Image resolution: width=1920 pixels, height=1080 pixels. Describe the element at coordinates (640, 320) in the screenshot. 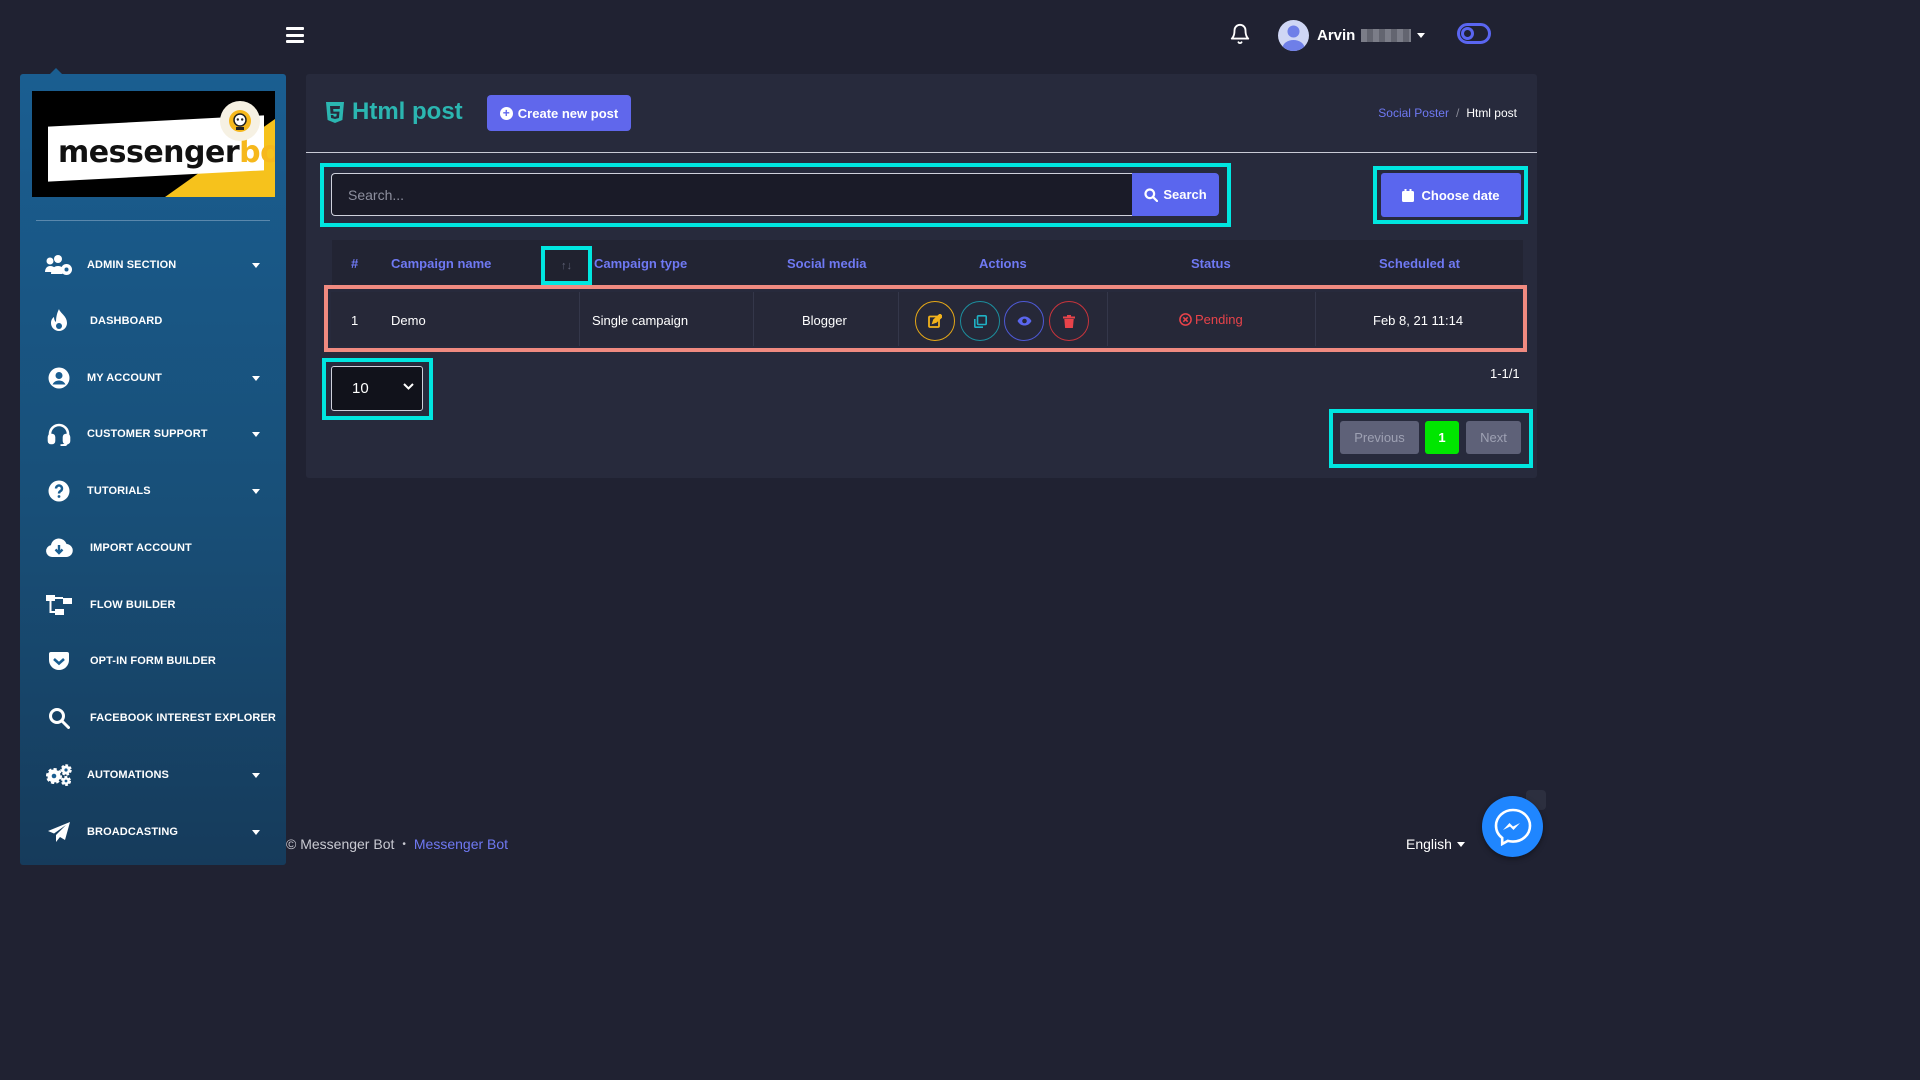

I see `campaign-type: Single campaign` at that location.